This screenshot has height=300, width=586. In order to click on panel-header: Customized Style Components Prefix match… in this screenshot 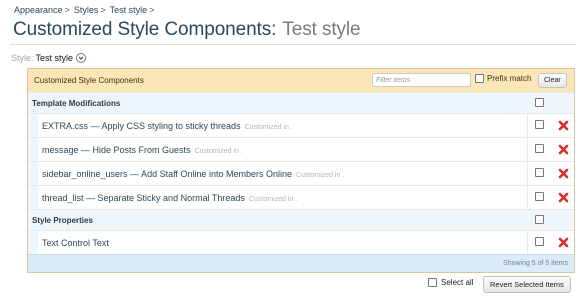, I will do `click(301, 80)`.